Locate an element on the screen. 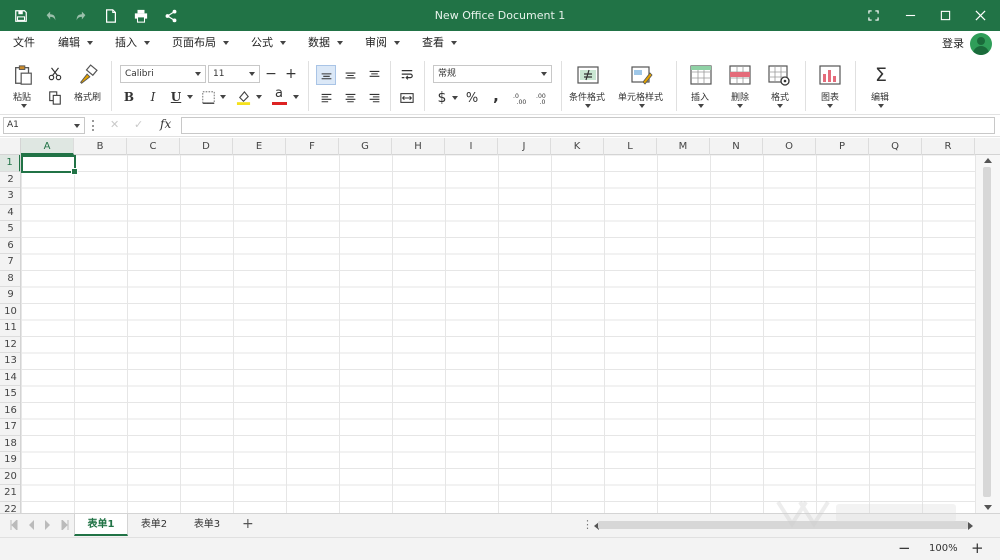 The height and width of the screenshot is (560, 1000). column-header: E is located at coordinates (259, 146).